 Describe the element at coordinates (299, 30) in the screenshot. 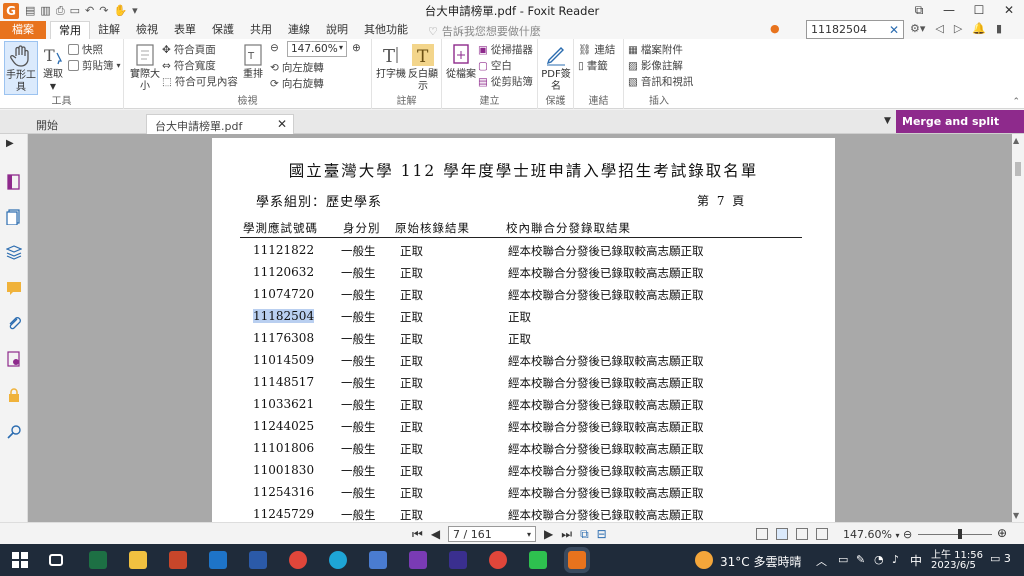

I see `tab-connect: 連線` at that location.